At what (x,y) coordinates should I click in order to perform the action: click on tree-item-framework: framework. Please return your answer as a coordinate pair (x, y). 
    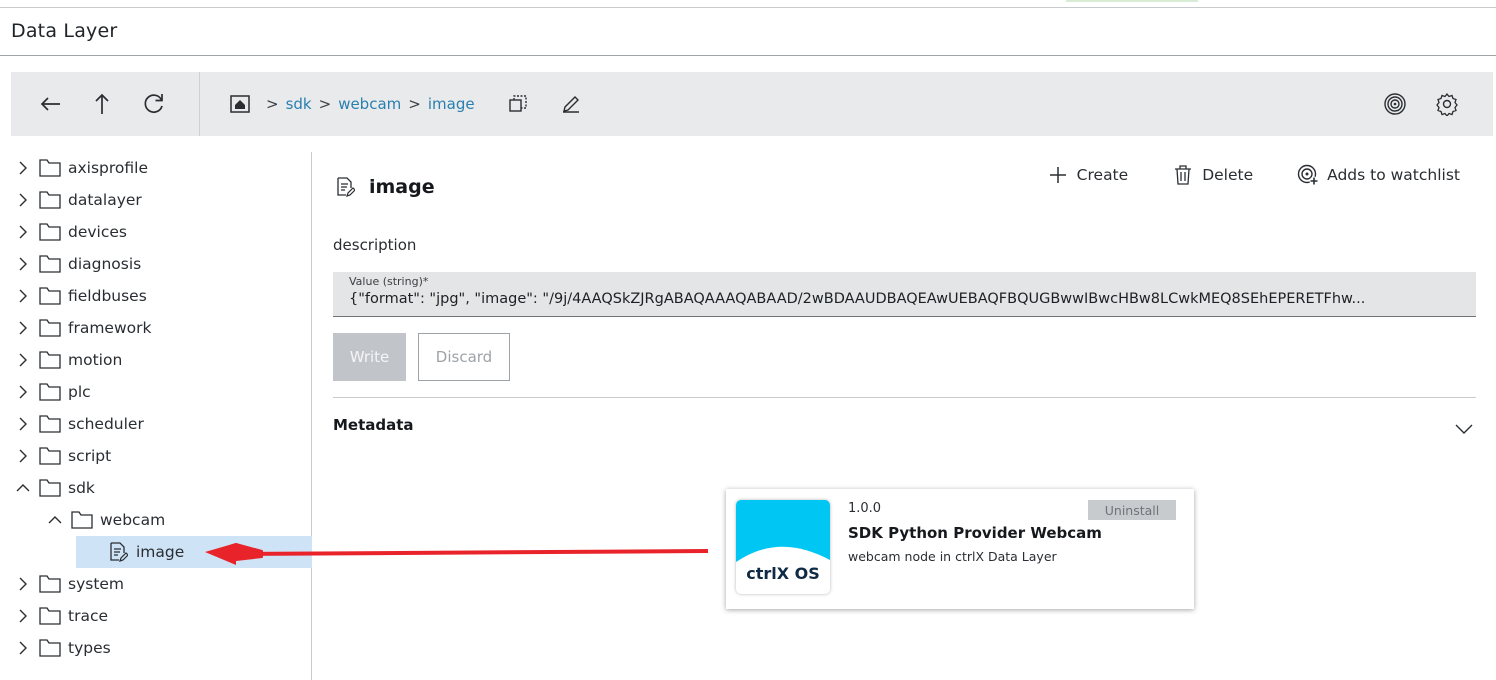
    Looking at the image, I should click on (81, 328).